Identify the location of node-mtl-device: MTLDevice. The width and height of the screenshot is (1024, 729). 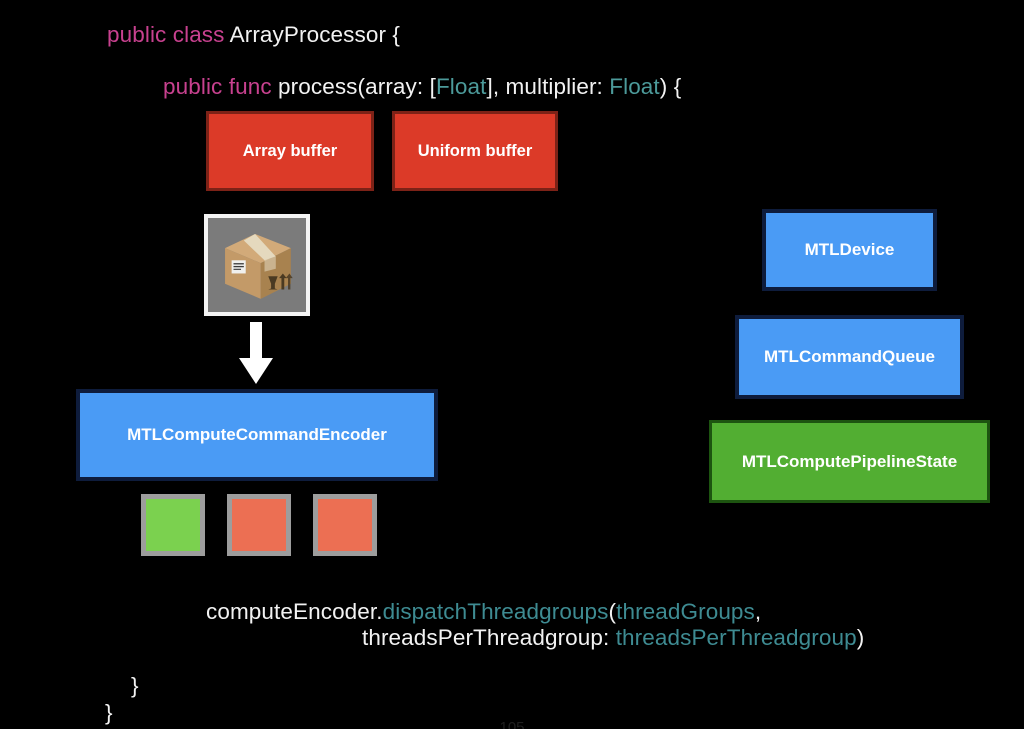
(849, 250).